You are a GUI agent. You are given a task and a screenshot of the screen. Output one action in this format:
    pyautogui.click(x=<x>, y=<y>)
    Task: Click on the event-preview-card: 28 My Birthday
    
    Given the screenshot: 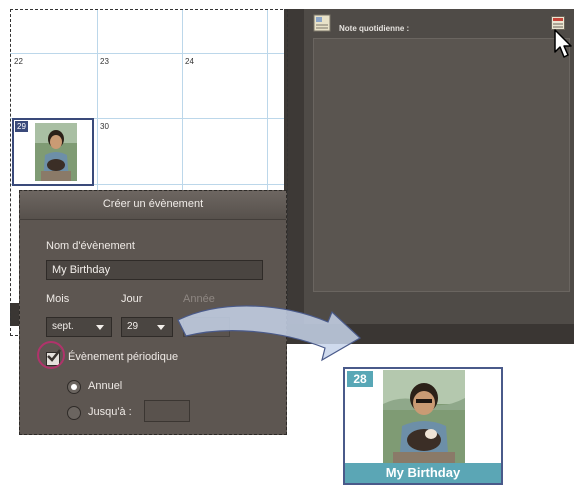 What is the action you would take?
    pyautogui.click(x=423, y=426)
    